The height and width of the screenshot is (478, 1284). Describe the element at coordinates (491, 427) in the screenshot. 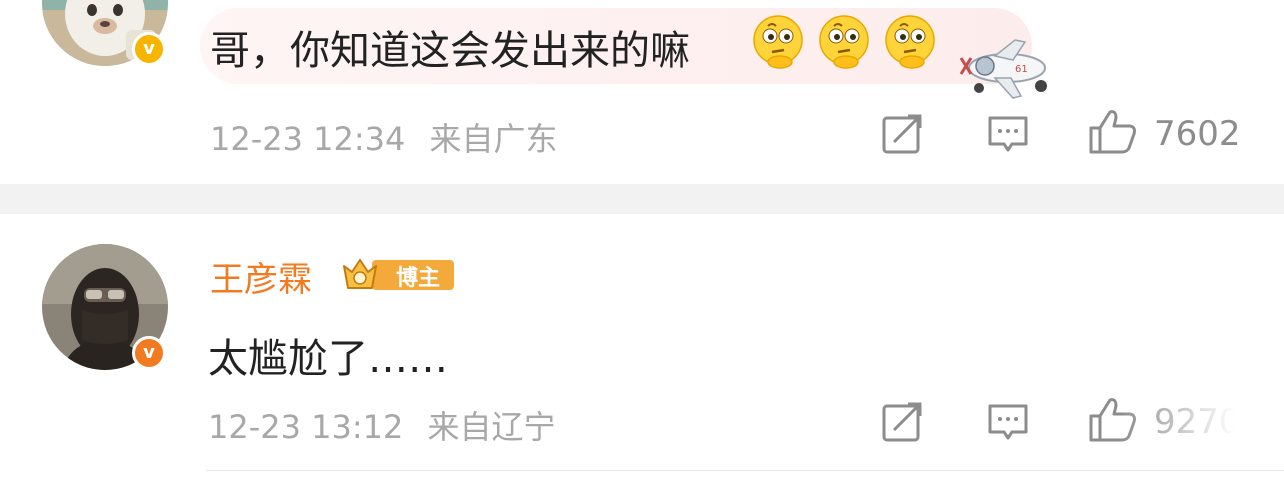

I see `comment-location: 来自辽宁` at that location.